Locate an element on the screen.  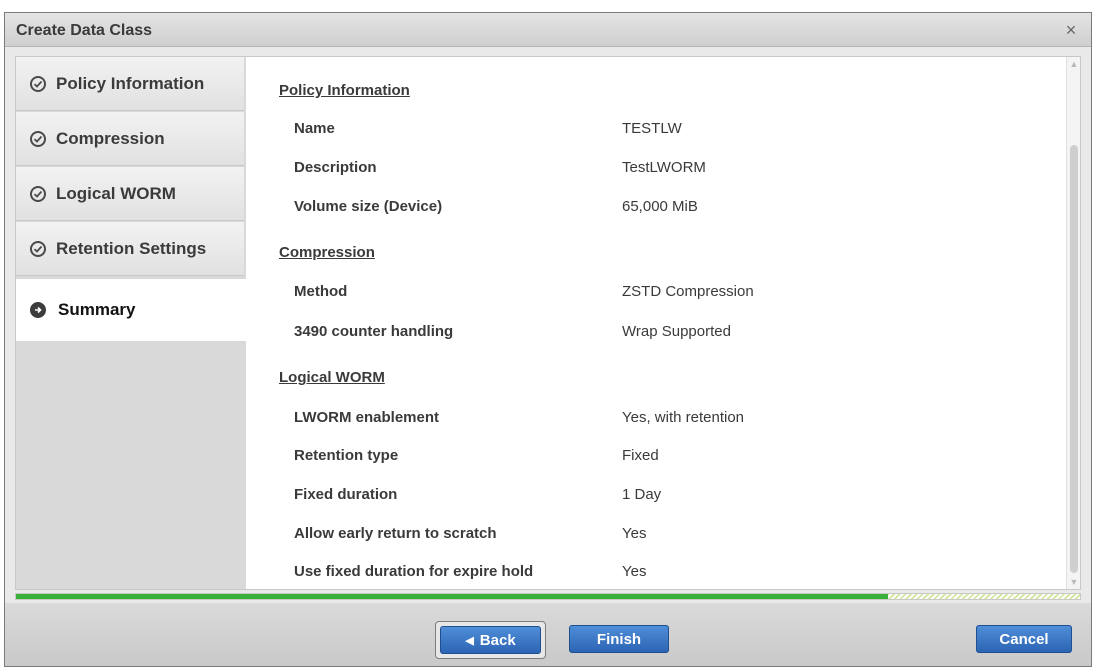
close-icon: × is located at coordinates (1071, 30).